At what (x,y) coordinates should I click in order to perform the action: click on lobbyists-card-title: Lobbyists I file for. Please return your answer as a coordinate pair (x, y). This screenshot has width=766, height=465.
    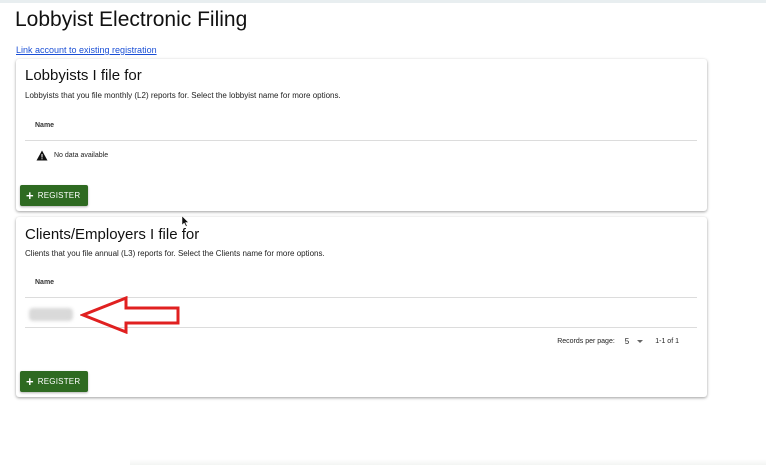
    Looking at the image, I should click on (83, 75).